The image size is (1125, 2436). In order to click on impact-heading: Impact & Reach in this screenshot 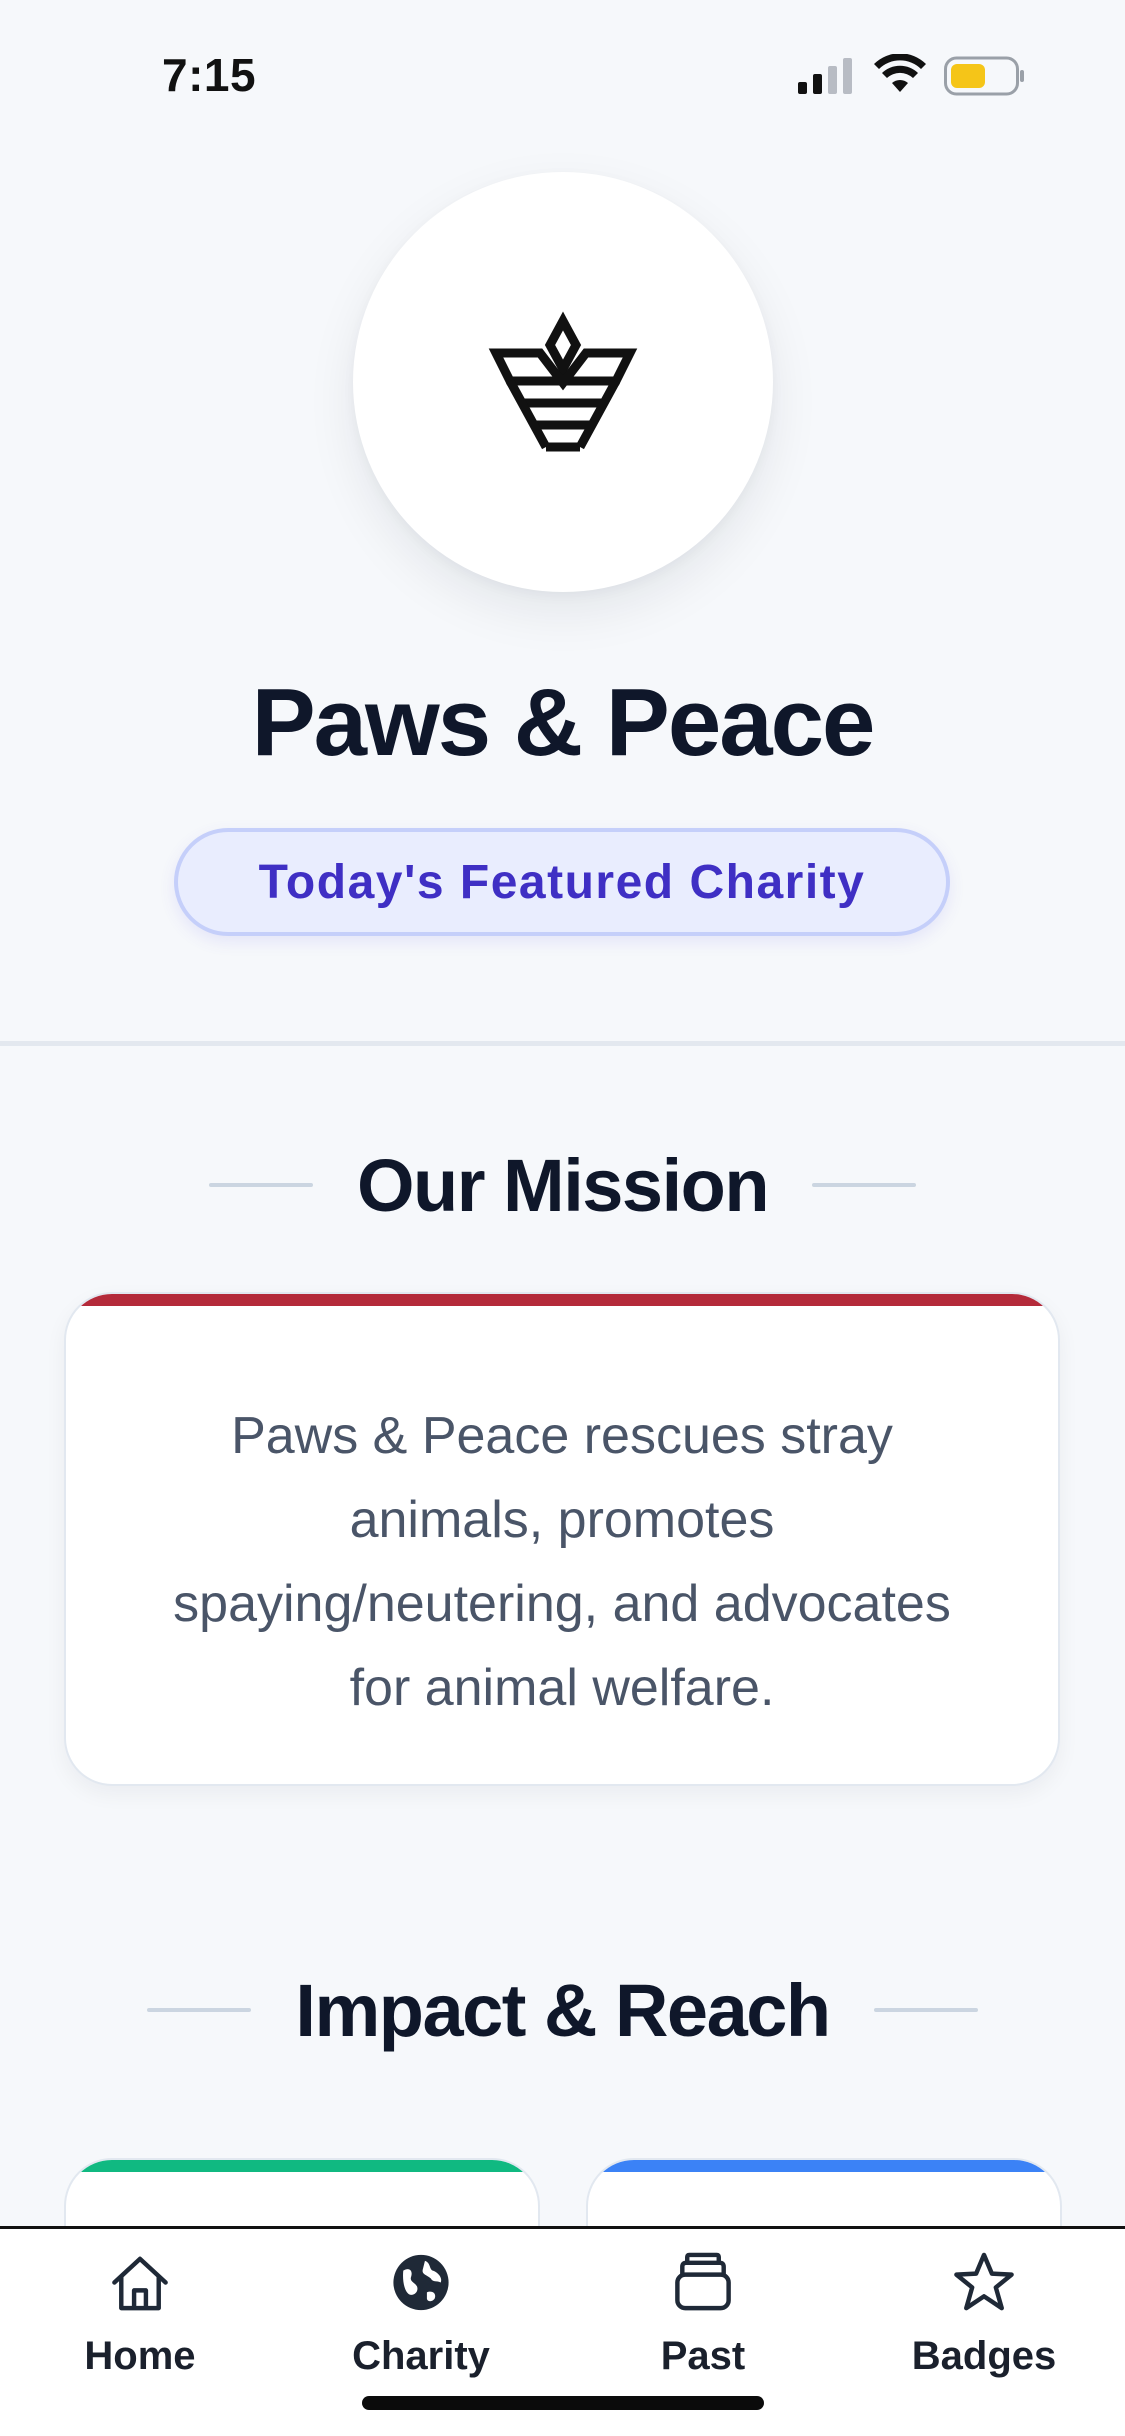, I will do `click(563, 2010)`.